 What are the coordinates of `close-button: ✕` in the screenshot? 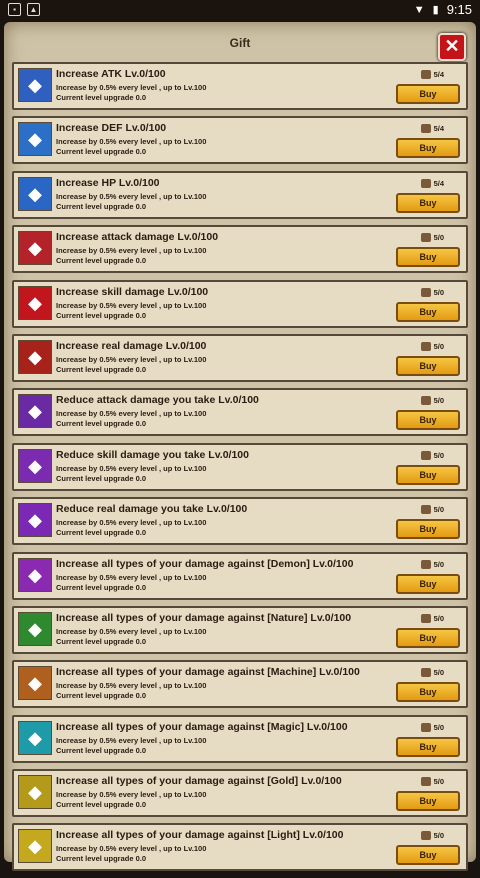 It's located at (452, 47).